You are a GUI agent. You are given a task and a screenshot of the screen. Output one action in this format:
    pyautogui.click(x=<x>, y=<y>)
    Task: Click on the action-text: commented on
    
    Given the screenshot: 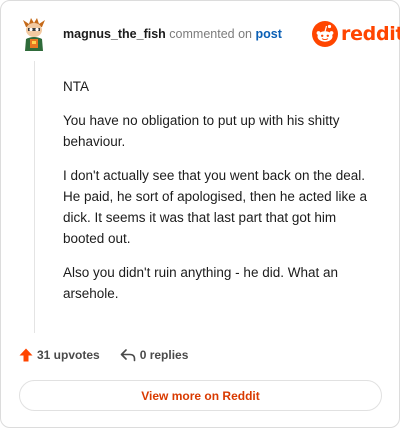 What is the action you would take?
    pyautogui.click(x=210, y=34)
    